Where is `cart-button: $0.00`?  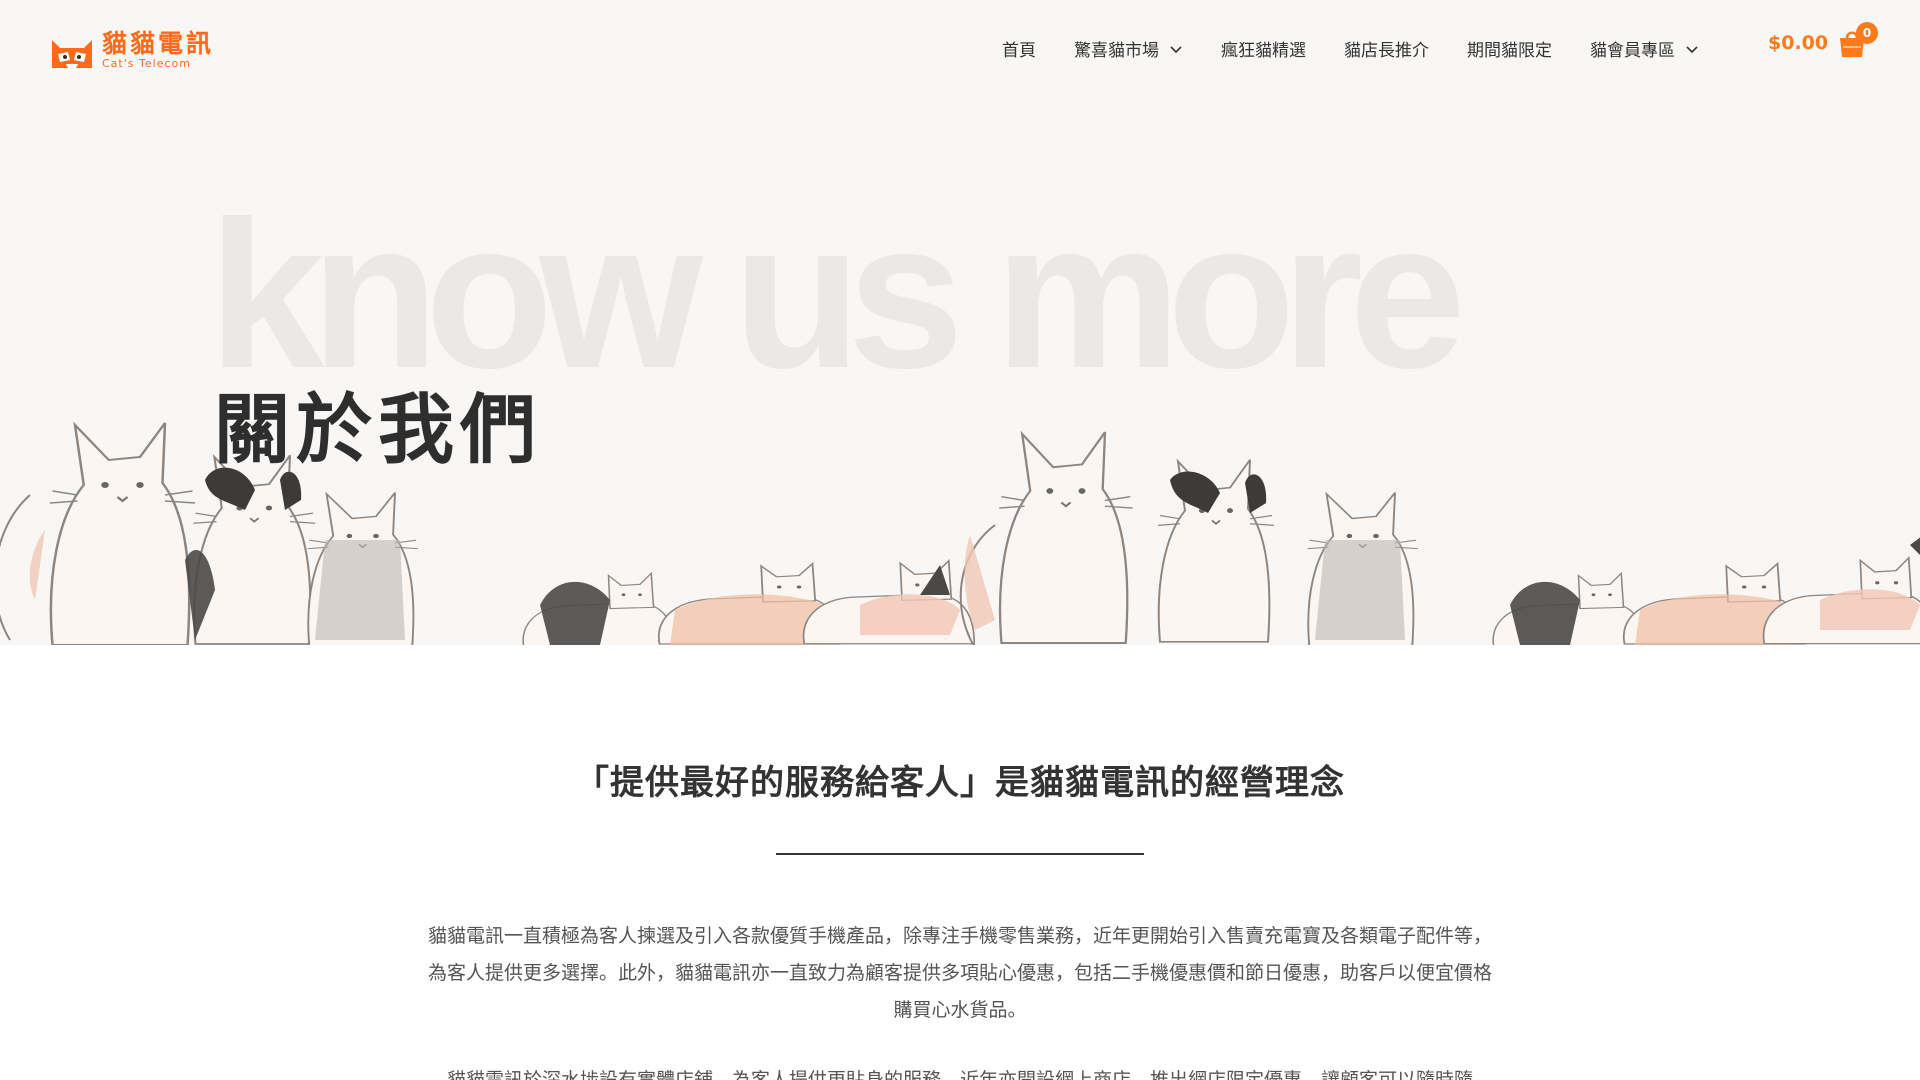
cart-button: $0.00 is located at coordinates (1817, 43).